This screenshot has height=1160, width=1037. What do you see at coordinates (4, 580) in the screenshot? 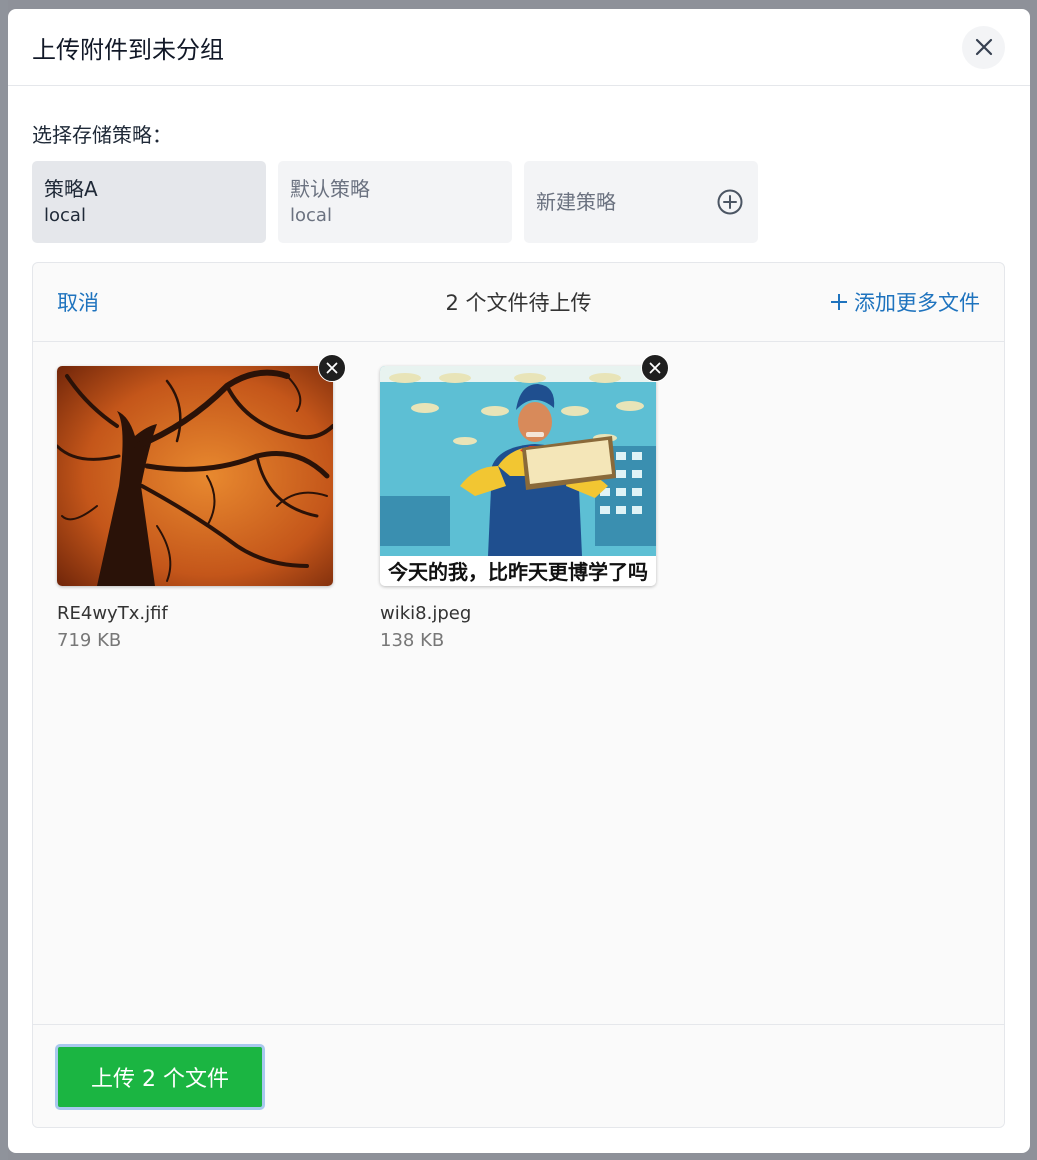
I see `backdrop` at bounding box center [4, 580].